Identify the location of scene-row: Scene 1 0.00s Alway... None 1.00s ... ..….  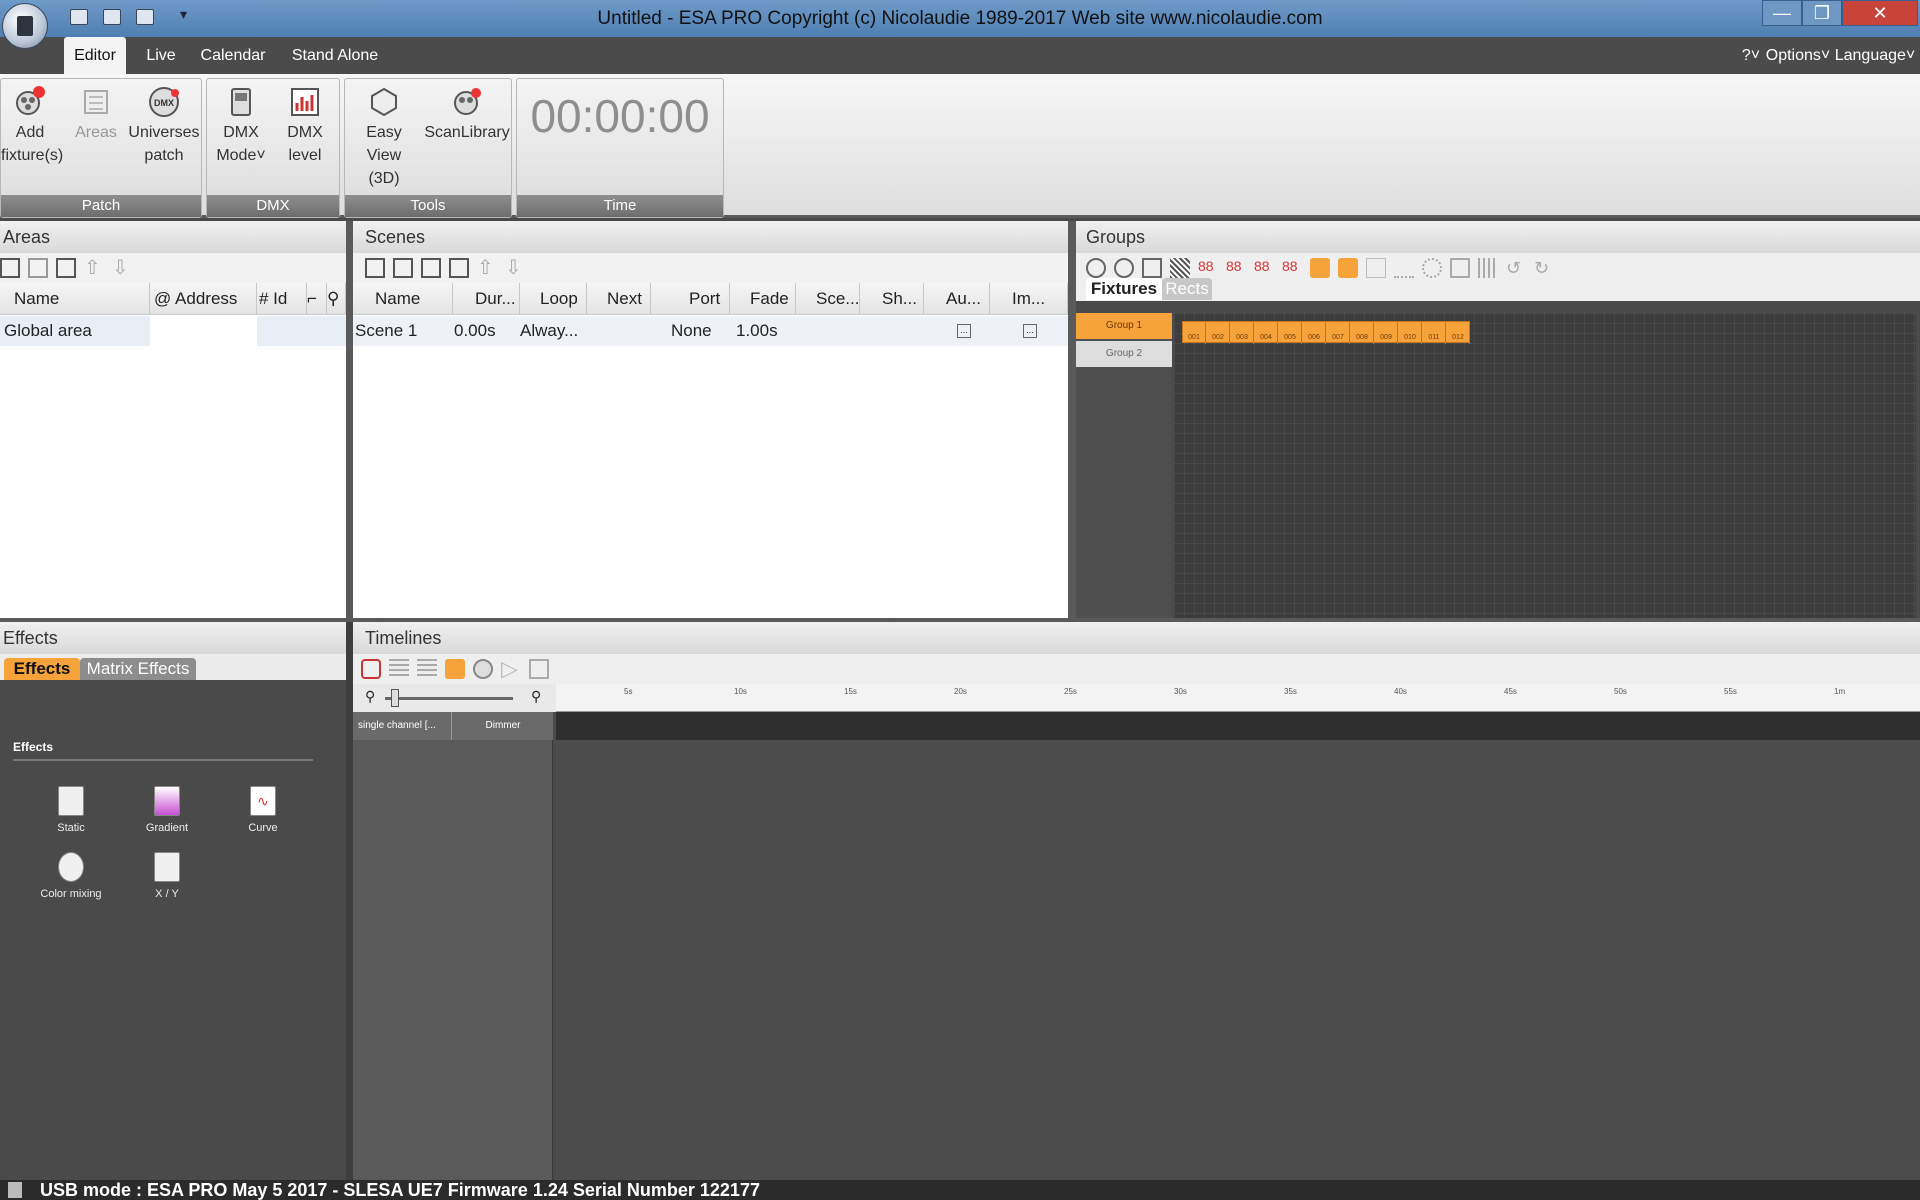
(710, 331).